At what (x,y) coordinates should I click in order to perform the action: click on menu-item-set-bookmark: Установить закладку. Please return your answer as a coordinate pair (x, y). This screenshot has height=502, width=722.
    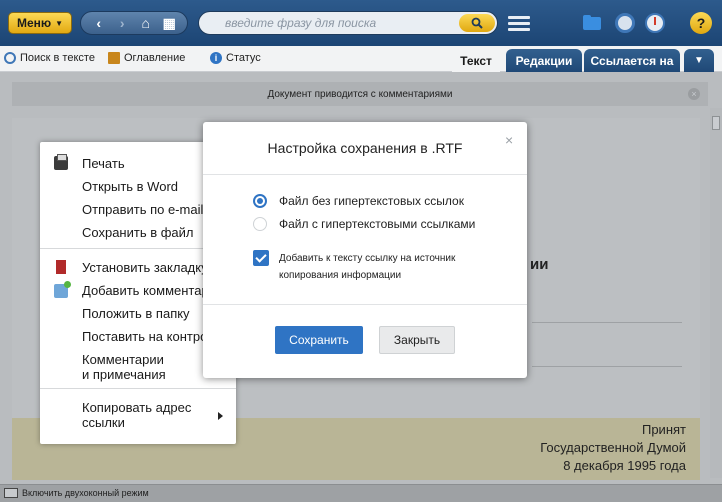
    Looking at the image, I should click on (145, 267).